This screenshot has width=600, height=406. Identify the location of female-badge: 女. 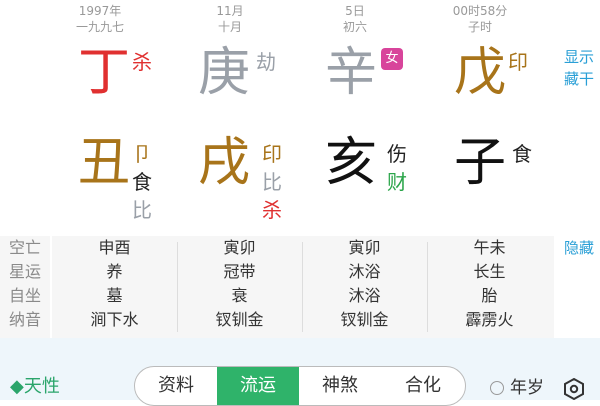
(392, 59).